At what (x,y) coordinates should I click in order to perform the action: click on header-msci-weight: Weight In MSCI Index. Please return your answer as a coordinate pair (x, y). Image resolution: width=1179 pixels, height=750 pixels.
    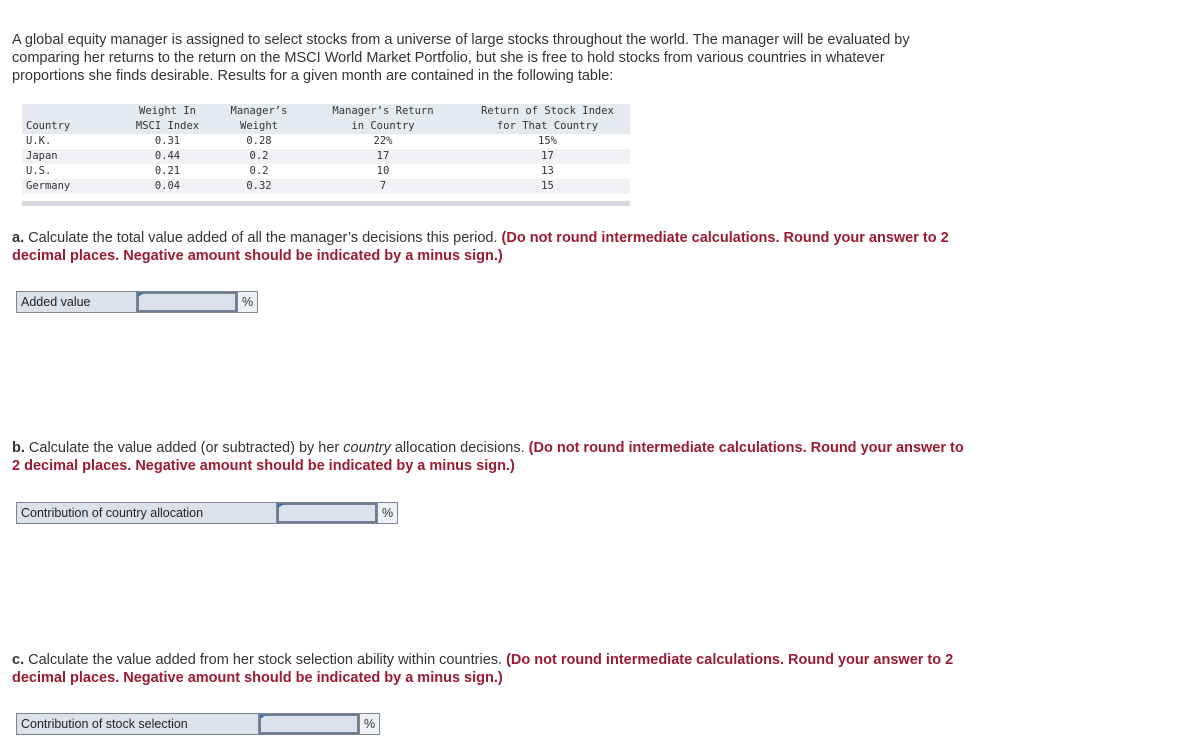
    Looking at the image, I should click on (167, 119).